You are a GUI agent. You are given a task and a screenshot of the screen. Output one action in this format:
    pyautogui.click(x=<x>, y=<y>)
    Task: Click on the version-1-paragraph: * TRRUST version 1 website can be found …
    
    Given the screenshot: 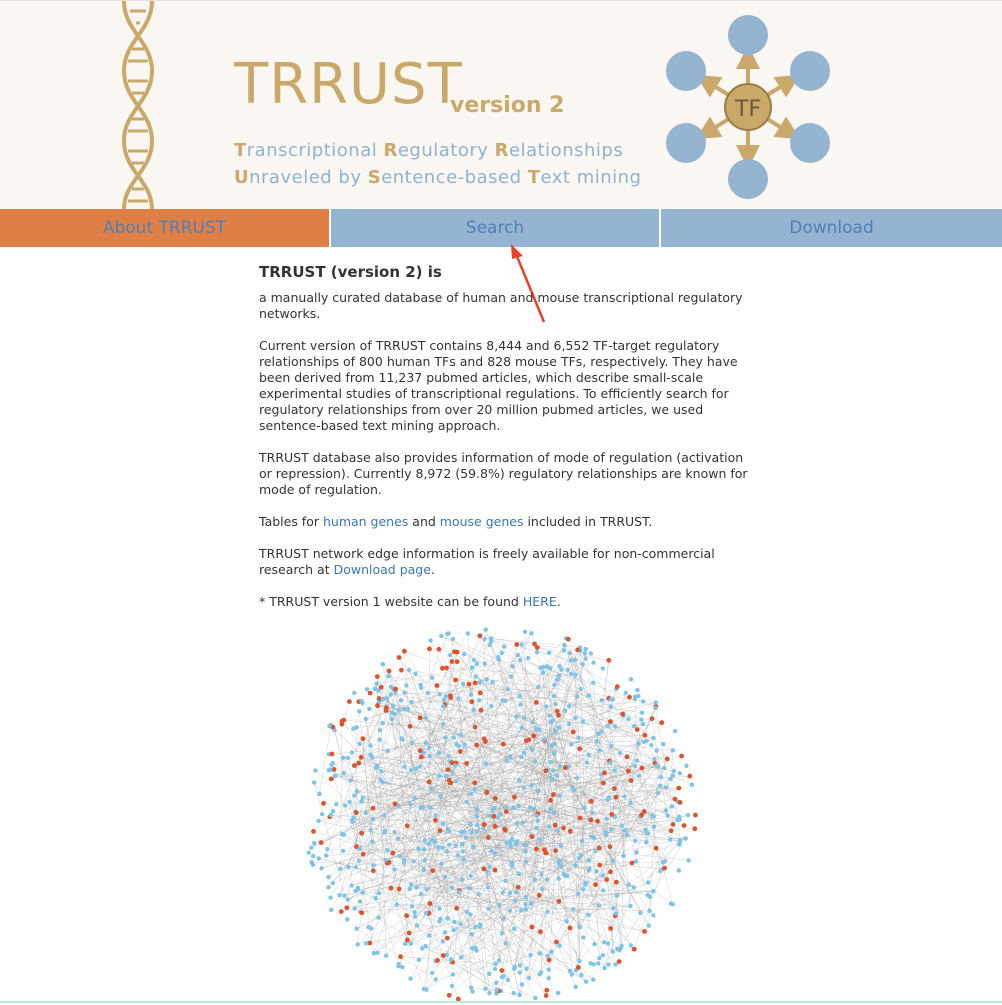 What is the action you would take?
    pyautogui.click(x=410, y=601)
    